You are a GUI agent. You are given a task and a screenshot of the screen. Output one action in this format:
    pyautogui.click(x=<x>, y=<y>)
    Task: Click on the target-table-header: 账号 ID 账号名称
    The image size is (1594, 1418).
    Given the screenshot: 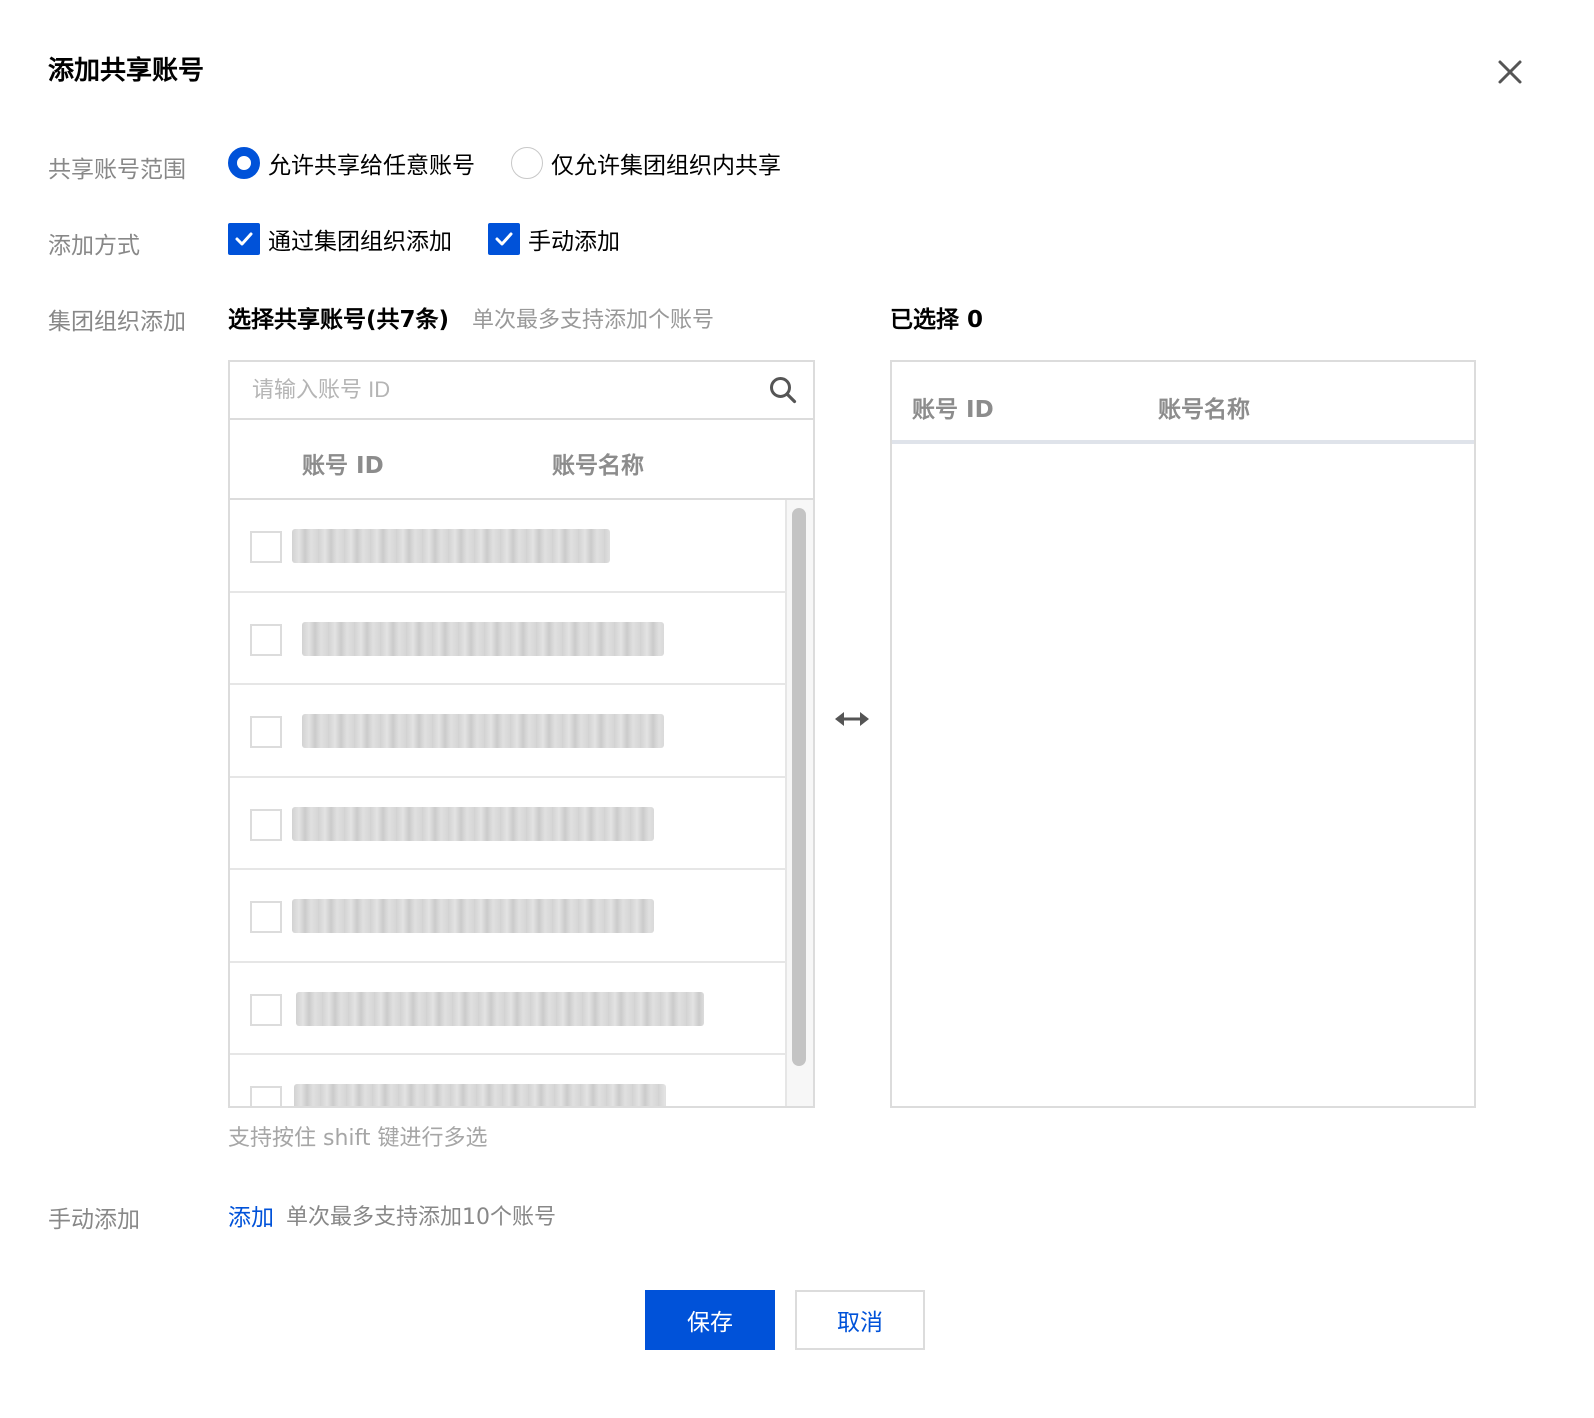 What is the action you would take?
    pyautogui.click(x=1183, y=403)
    